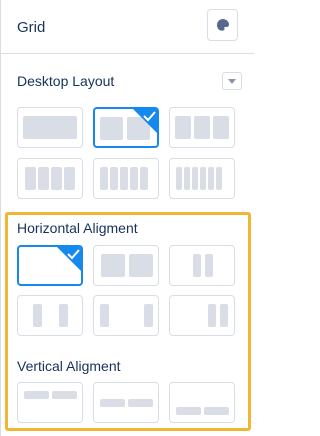 Image resolution: width=320 pixels, height=436 pixels. Describe the element at coordinates (127, 27) in the screenshot. I see `panel-header: Grid` at that location.